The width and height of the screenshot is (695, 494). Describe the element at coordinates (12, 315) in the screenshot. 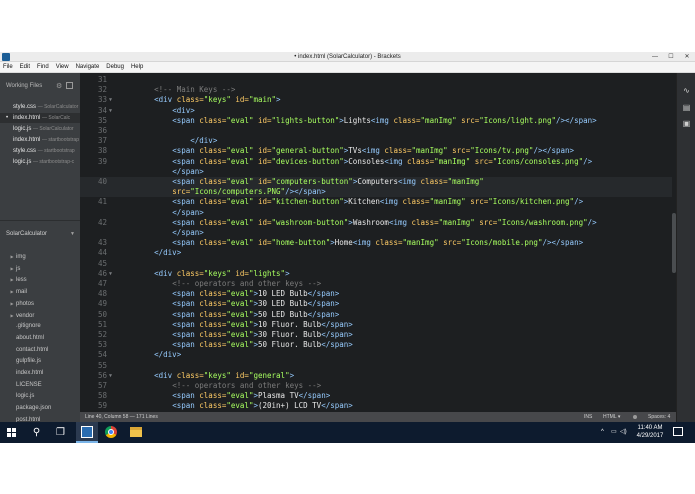

I see `chevron-right-icon: ▶` at that location.